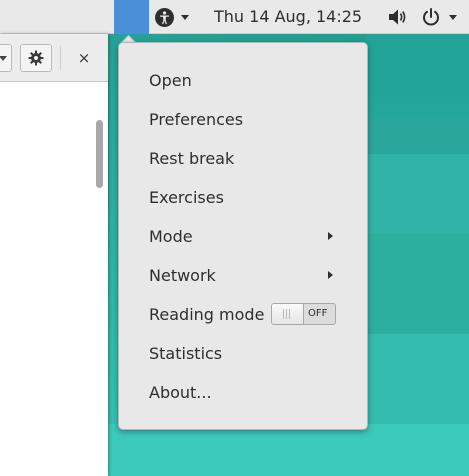  I want to click on menu-item-open: Open, so click(243, 80).